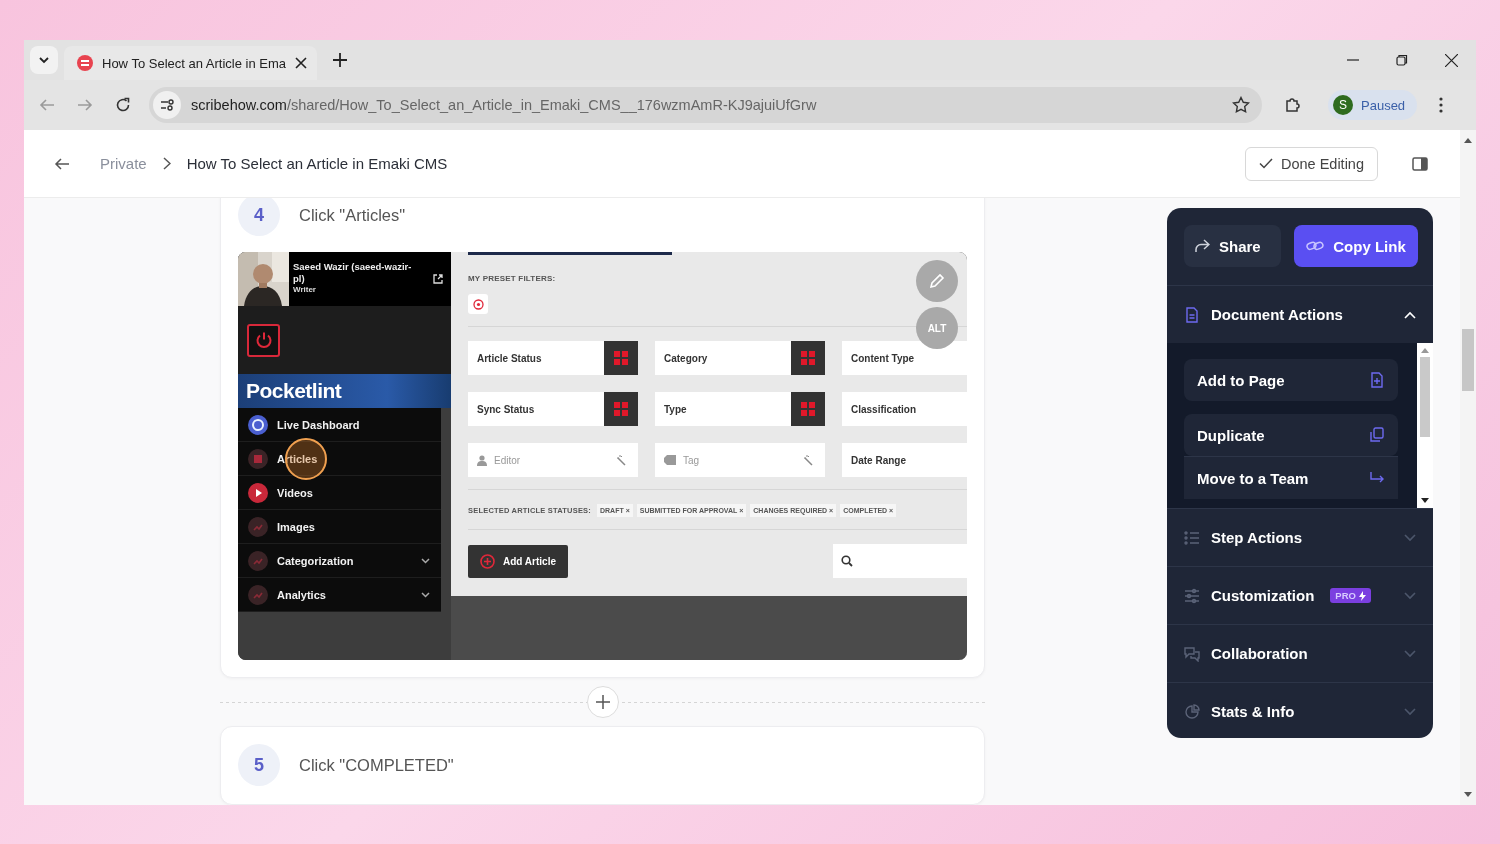 Image resolution: width=1500 pixels, height=844 pixels. Describe the element at coordinates (740, 409) in the screenshot. I see `filter-select: Type` at that location.